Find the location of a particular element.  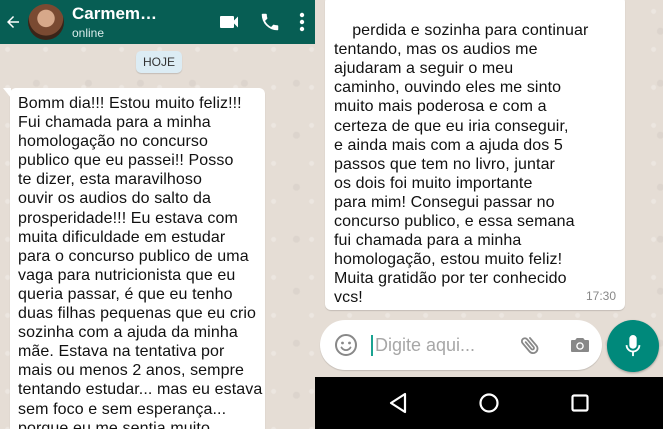

back-button is located at coordinates (13, 22).